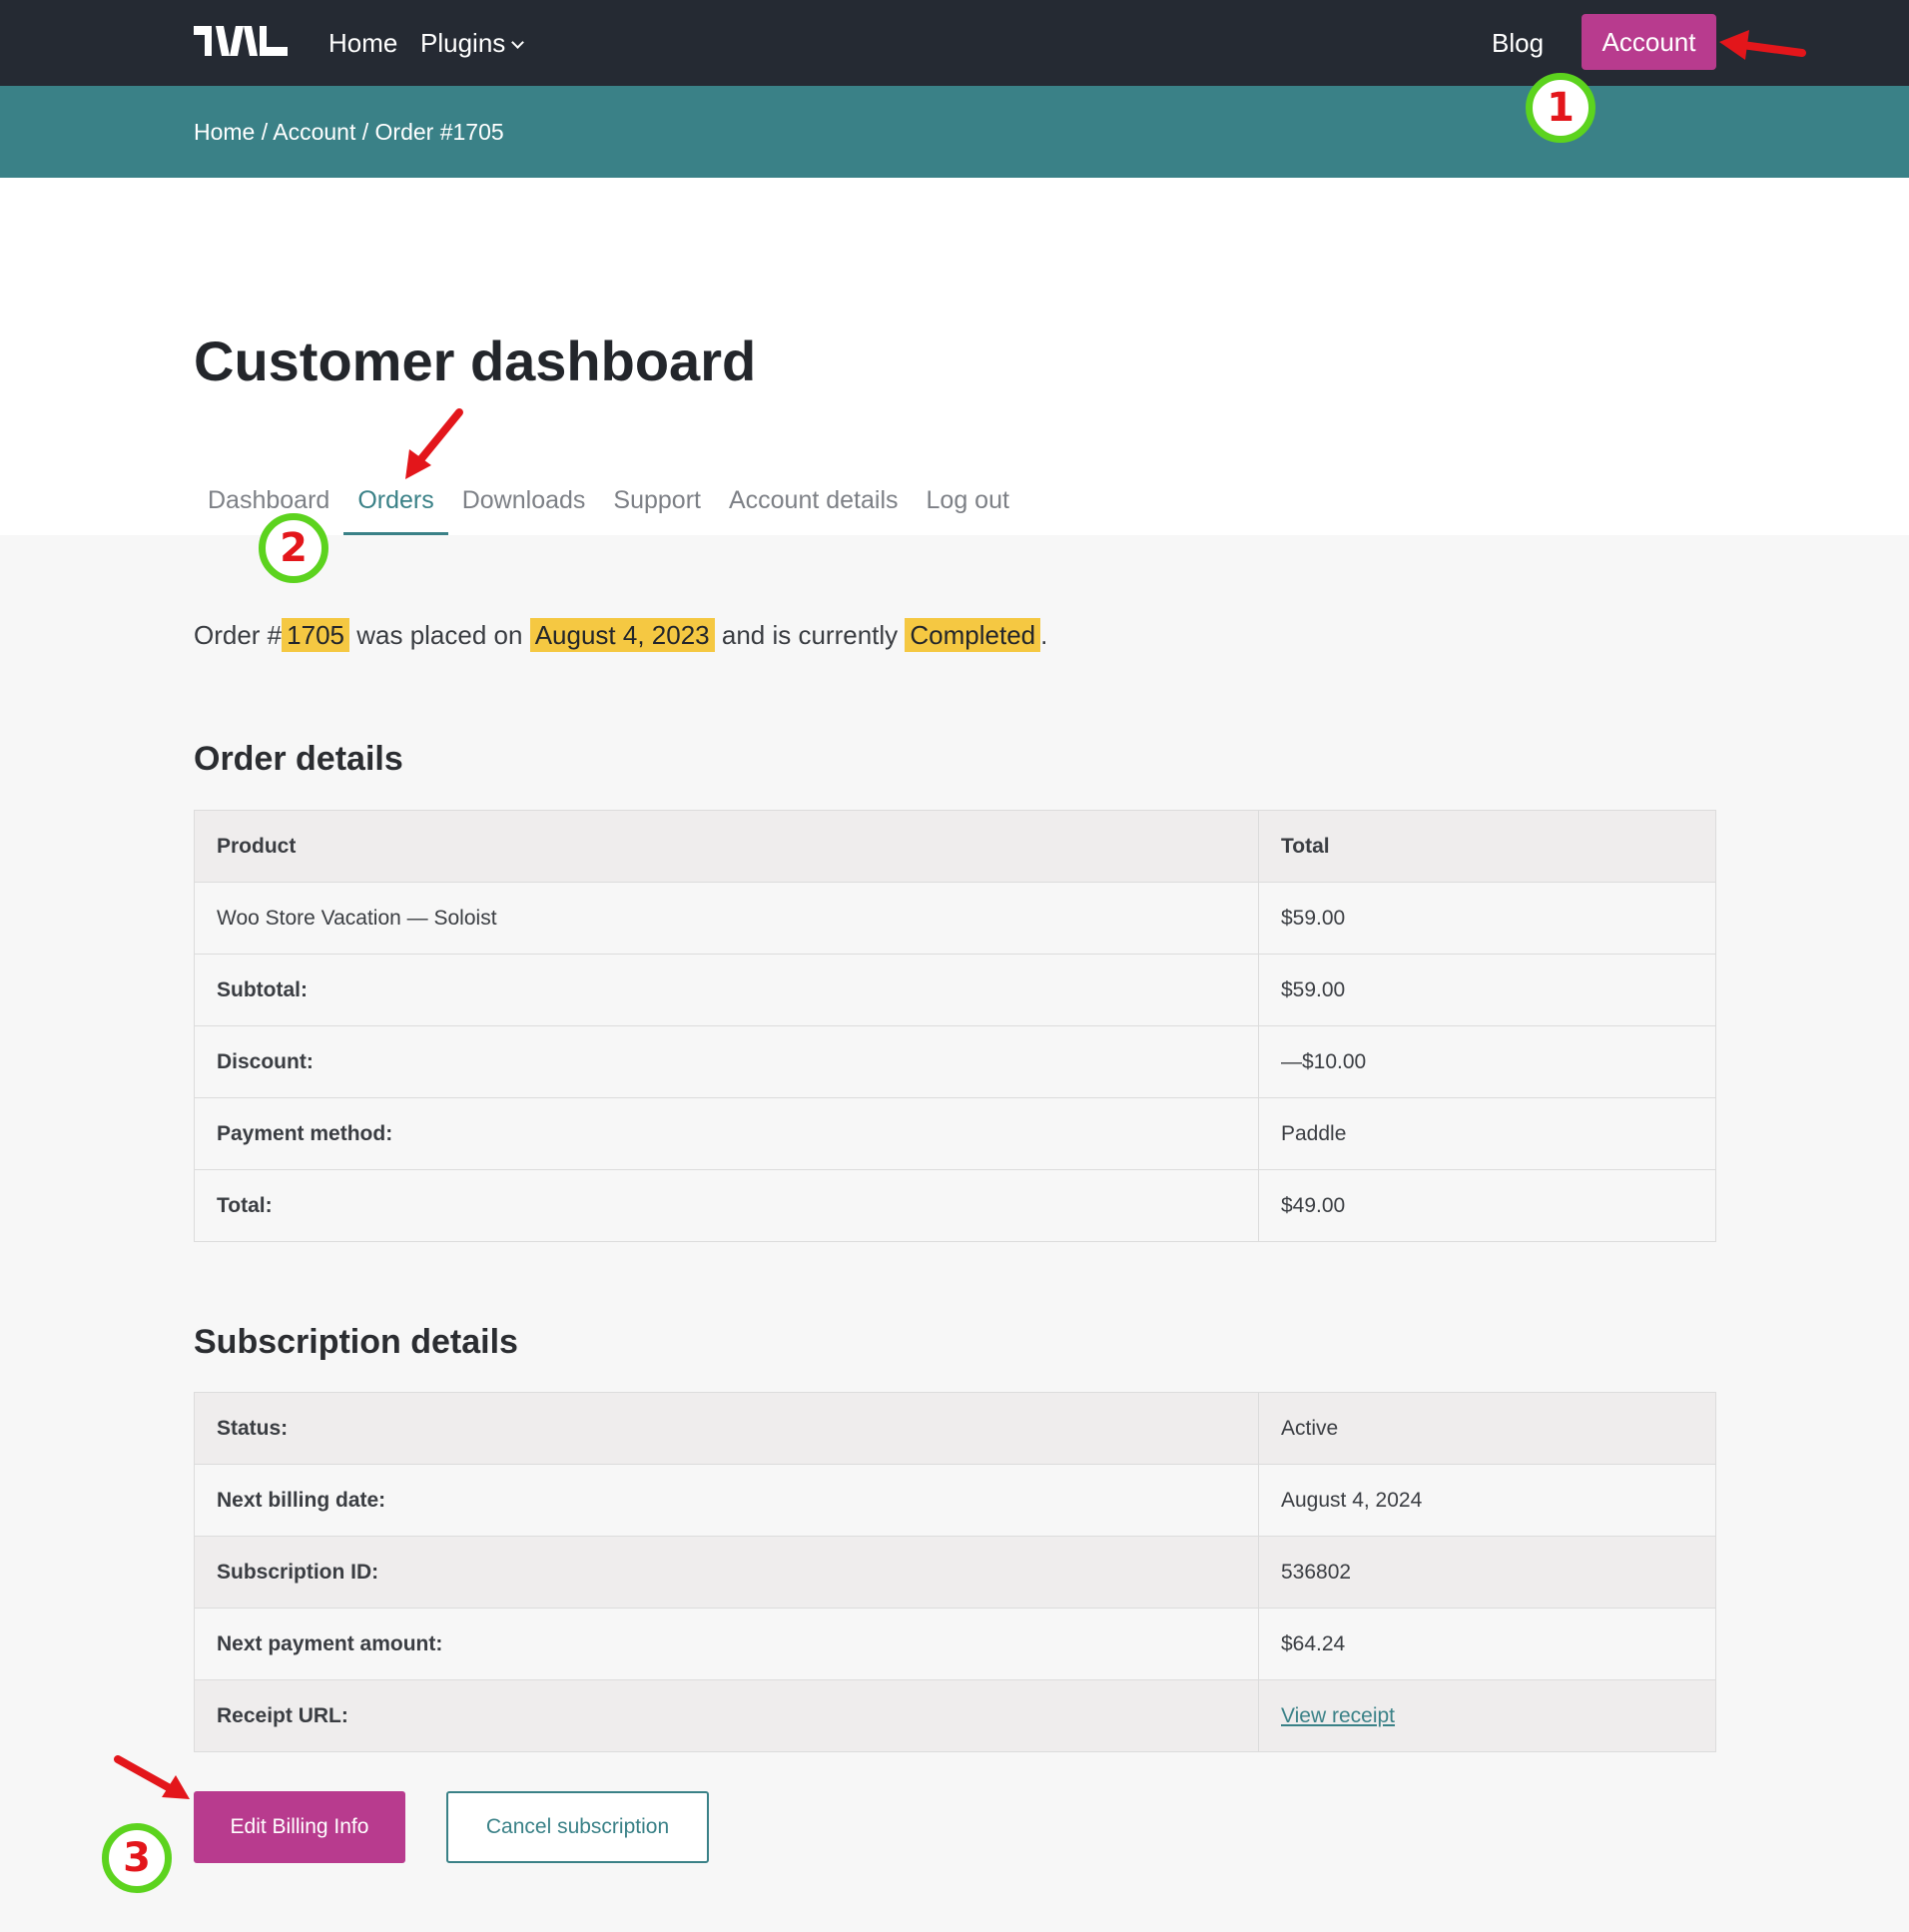  What do you see at coordinates (463, 43) in the screenshot?
I see `nav-plugins-label: Plugins` at bounding box center [463, 43].